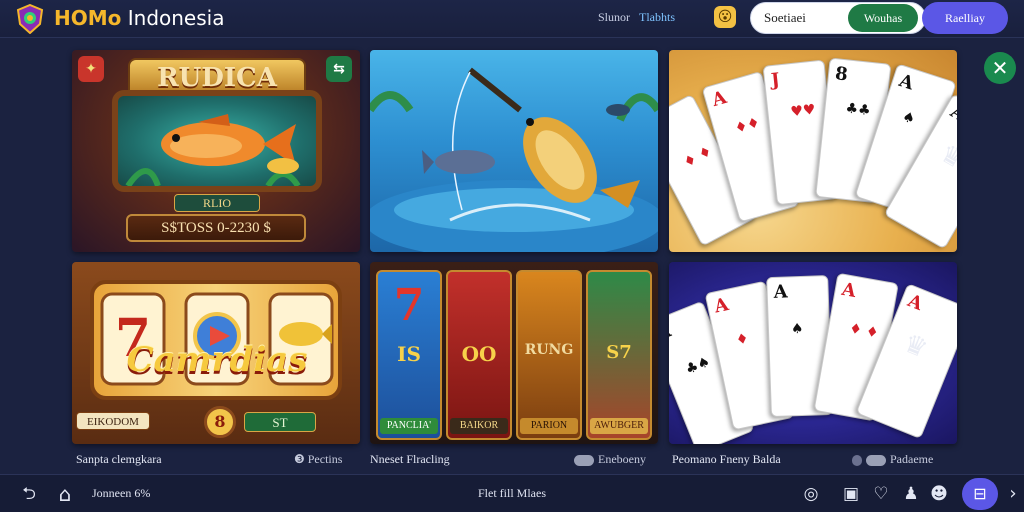 The height and width of the screenshot is (512, 1024). I want to click on pin-icon, so click(857, 460).